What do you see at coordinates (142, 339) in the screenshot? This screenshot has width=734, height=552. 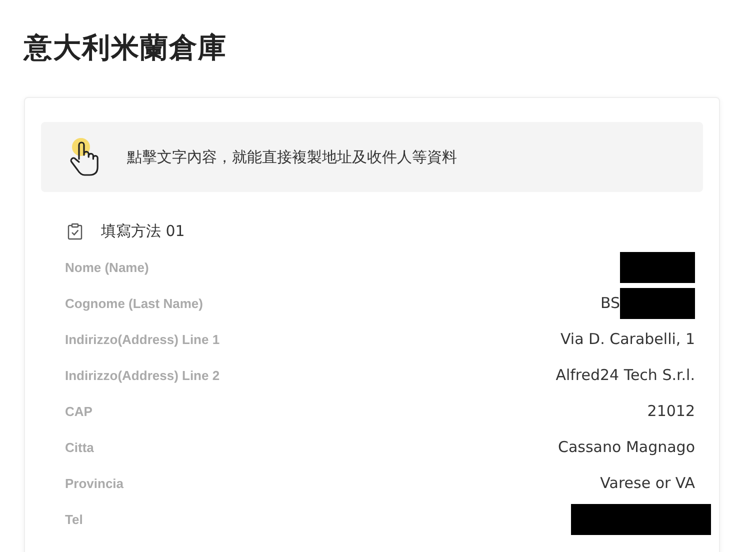 I see `field-label: Indirizzo(Address) Line 1` at bounding box center [142, 339].